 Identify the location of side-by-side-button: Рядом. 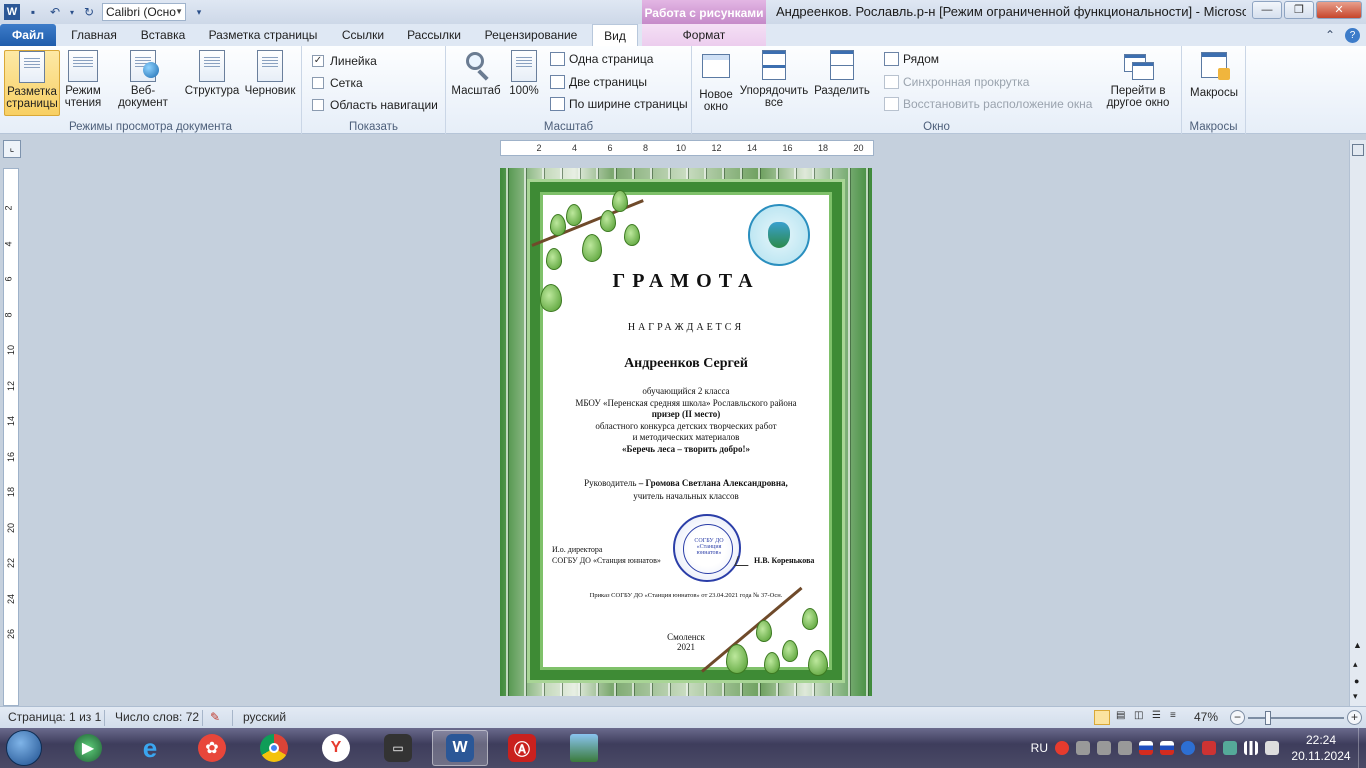
(911, 59).